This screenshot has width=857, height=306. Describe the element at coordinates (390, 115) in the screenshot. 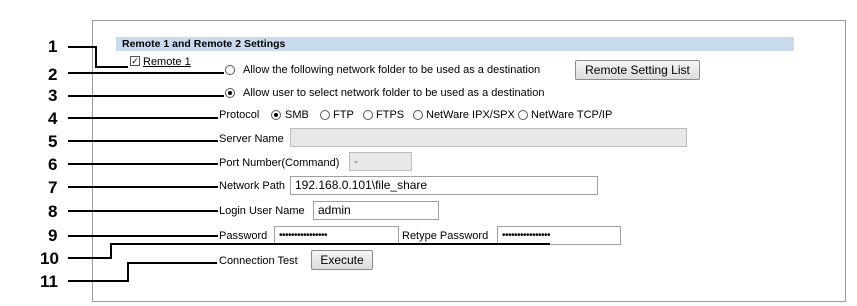

I see `protocol-ftps-label: FTPS` at that location.